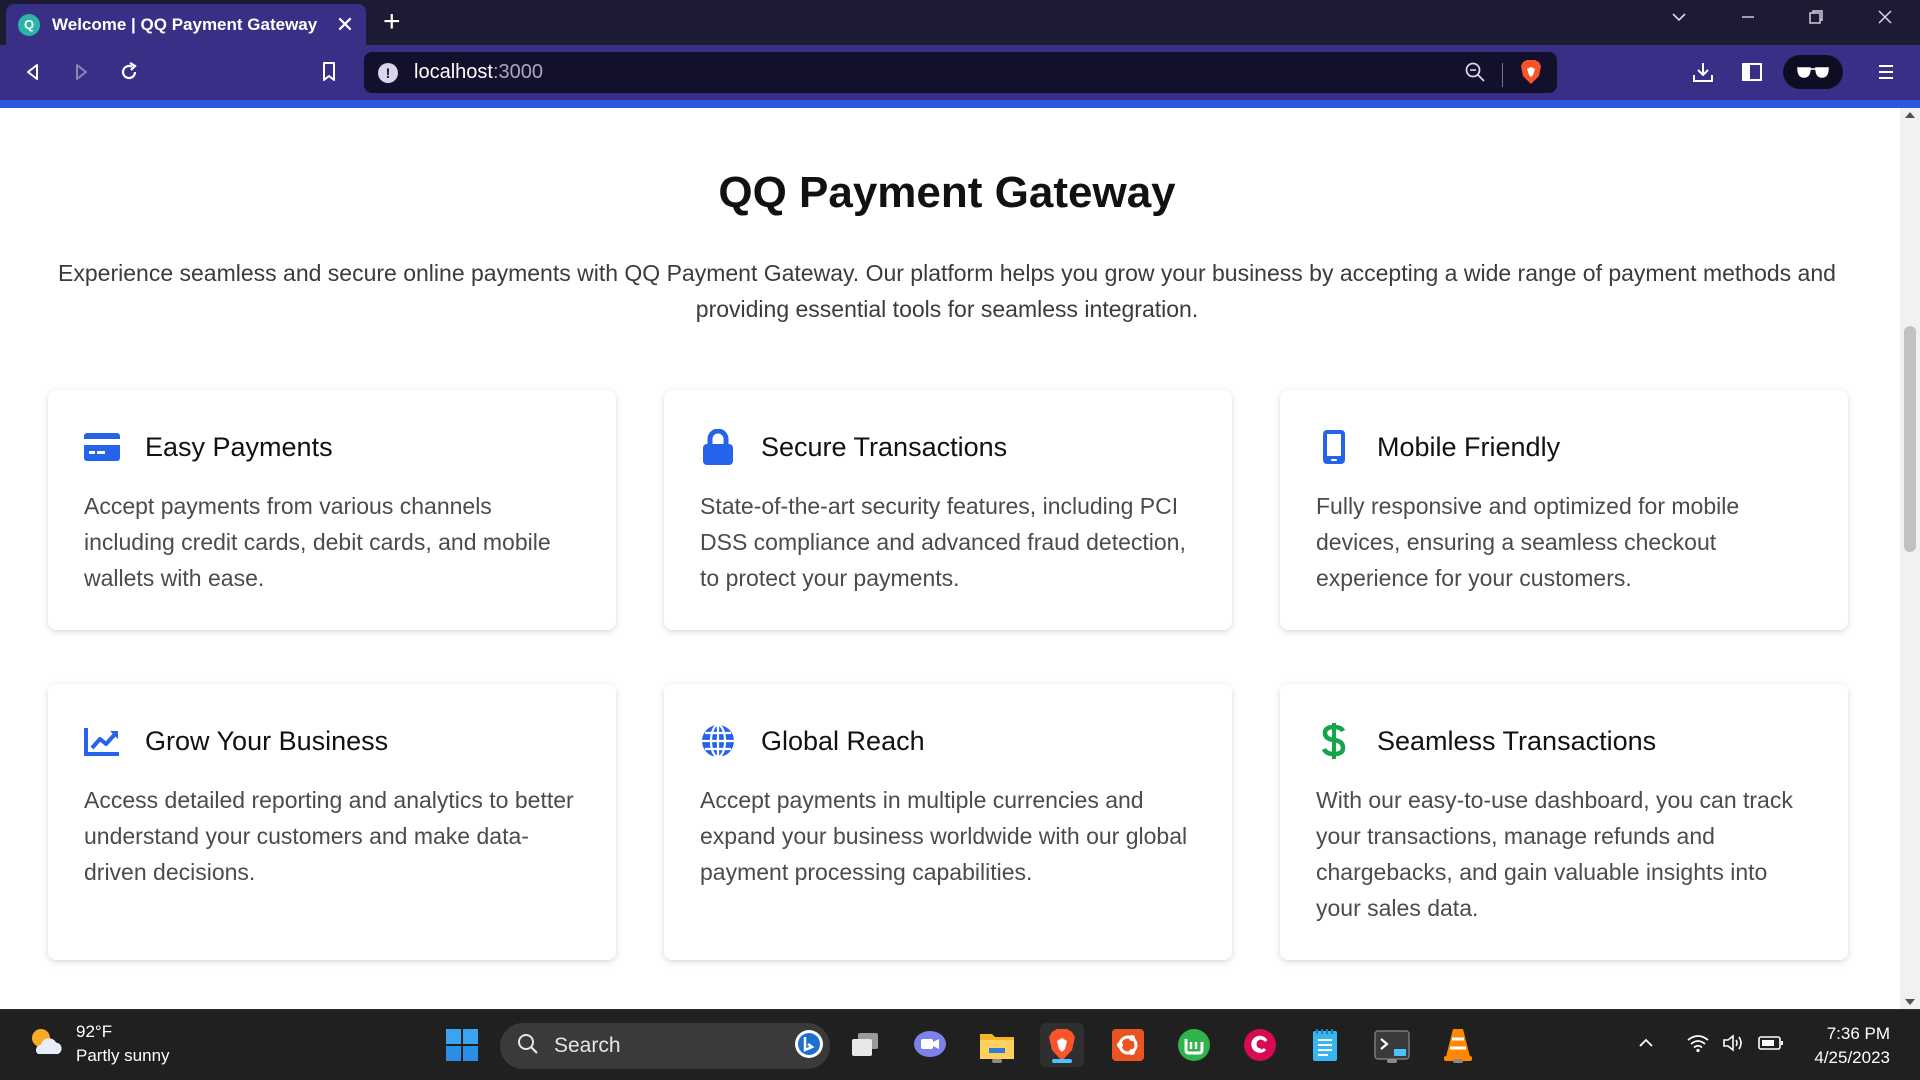 The height and width of the screenshot is (1080, 1920). Describe the element at coordinates (1128, 1045) in the screenshot. I see `ubuntu-icon` at that location.